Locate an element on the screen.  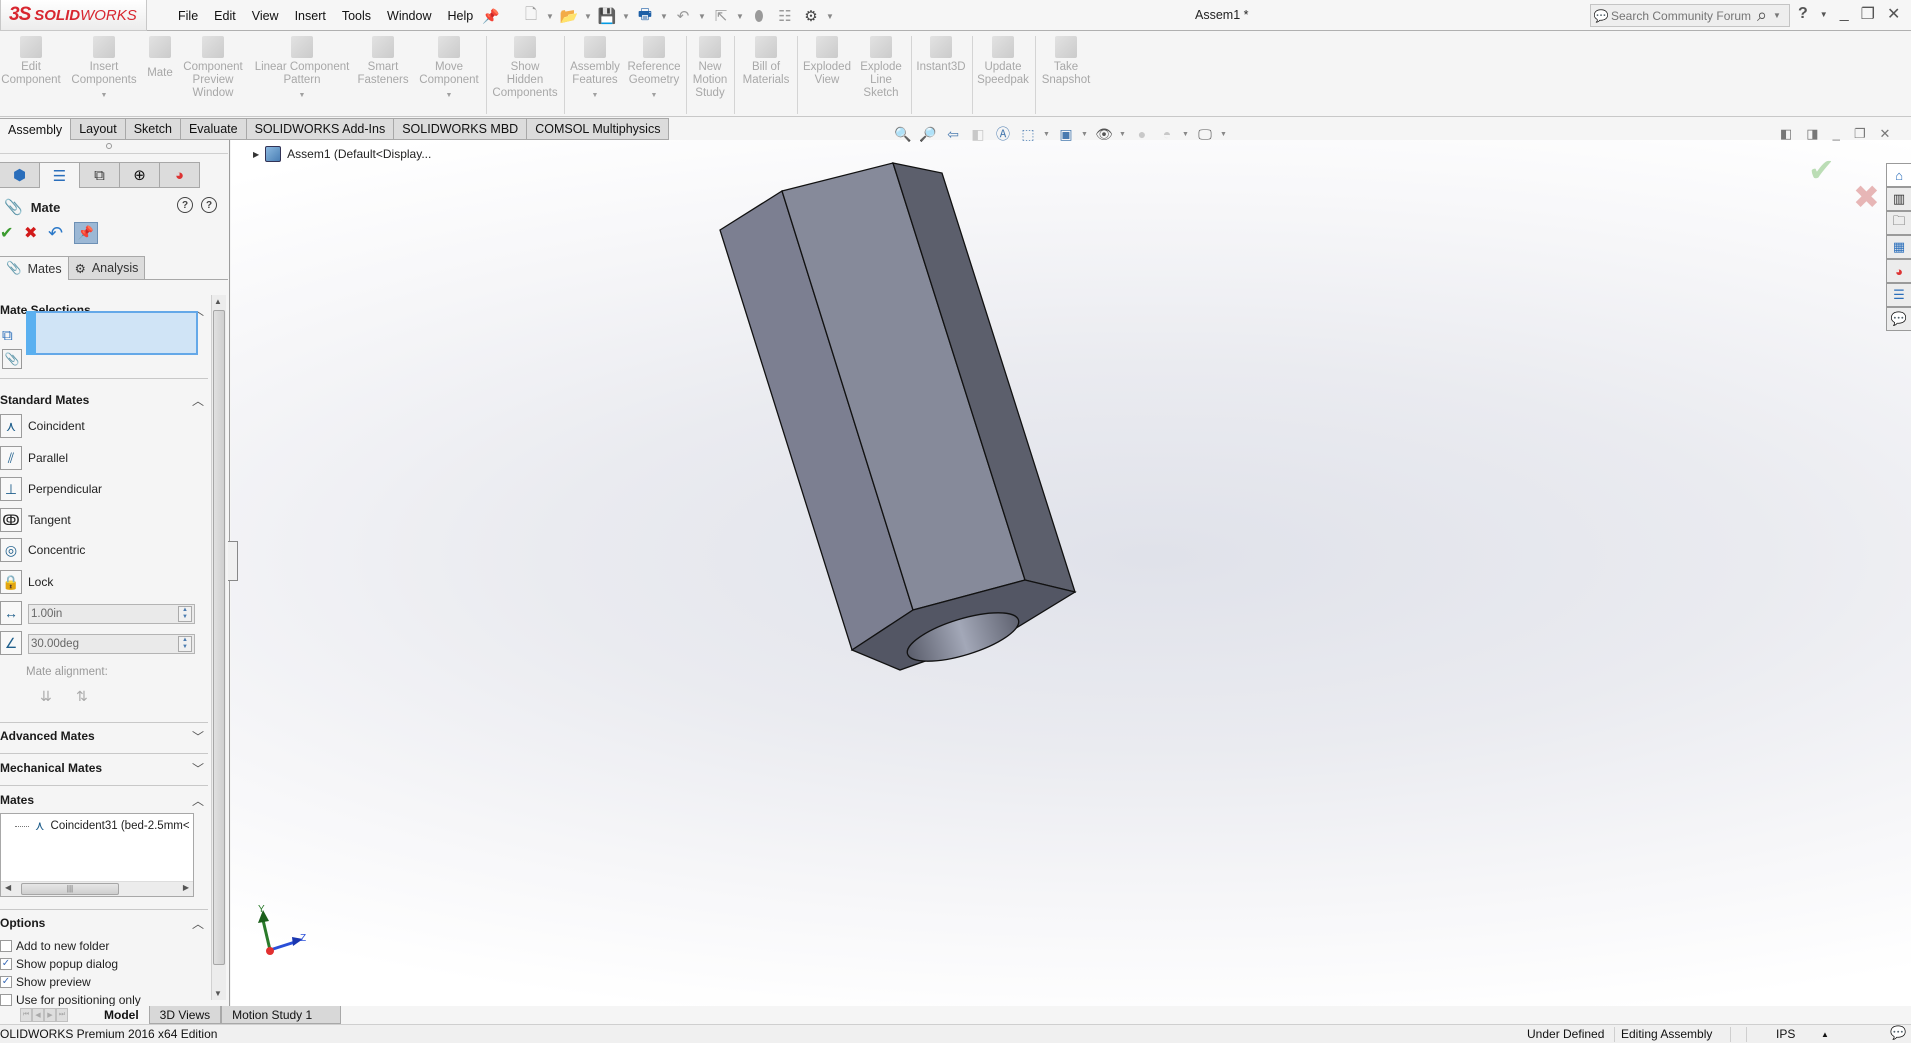
displaymanager-tab-icon: ◕ is located at coordinates (180, 175).